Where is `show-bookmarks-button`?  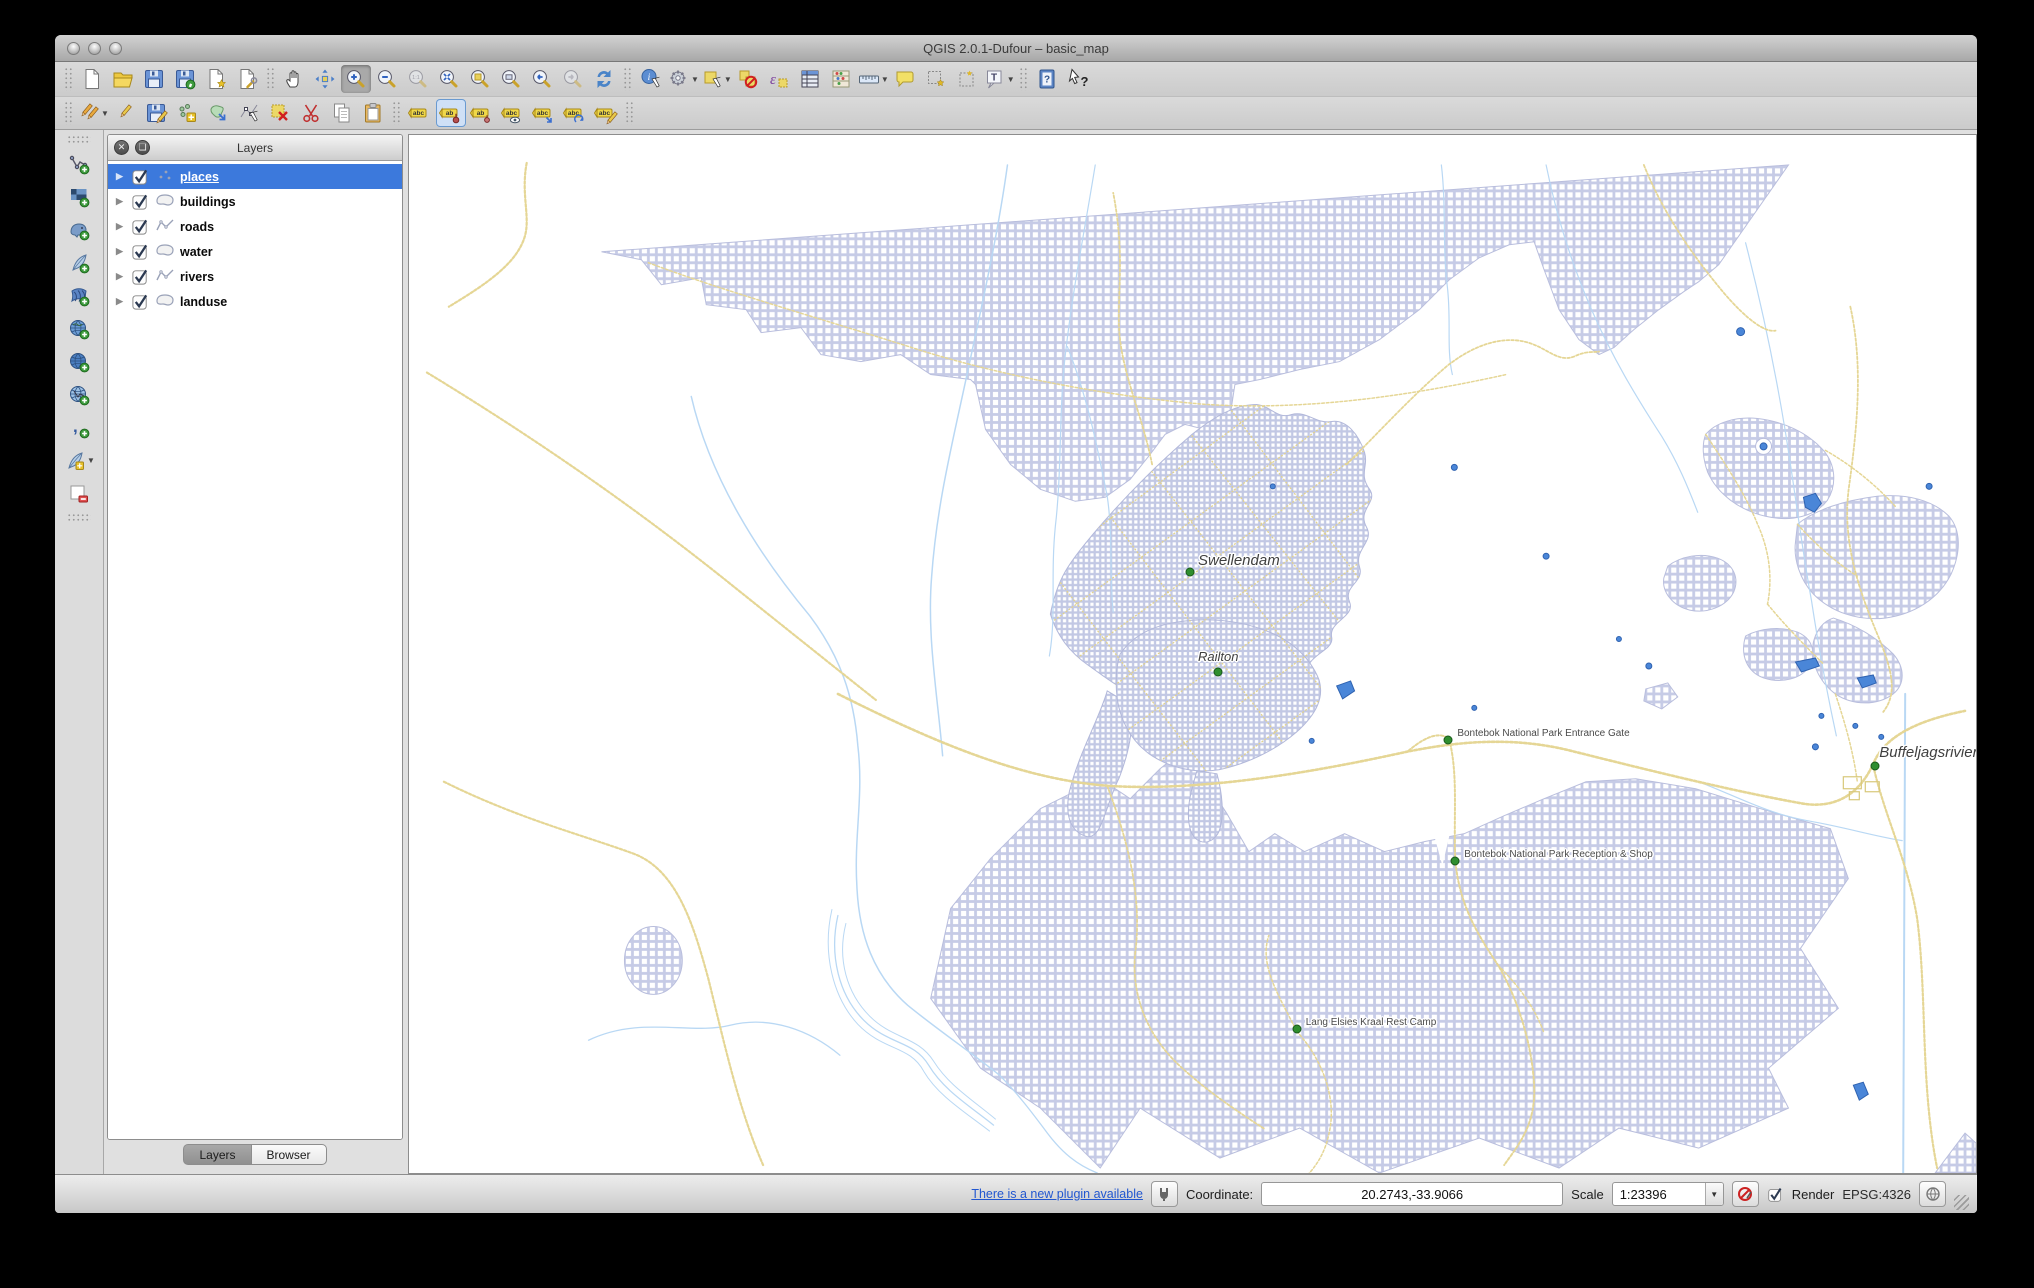
show-bookmarks-button is located at coordinates (967, 79).